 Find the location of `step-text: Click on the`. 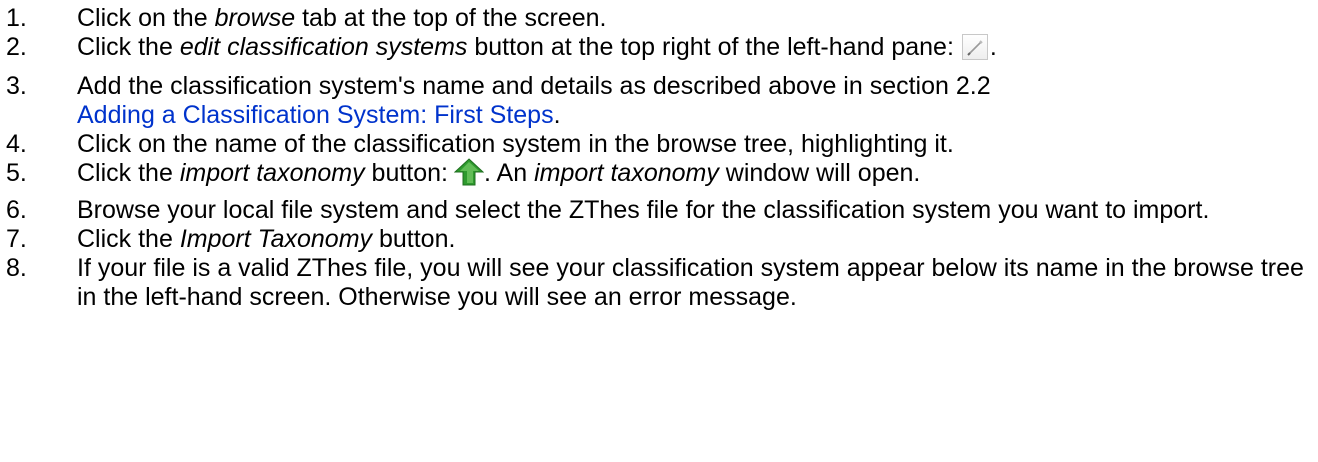

step-text: Click on the is located at coordinates (146, 18).